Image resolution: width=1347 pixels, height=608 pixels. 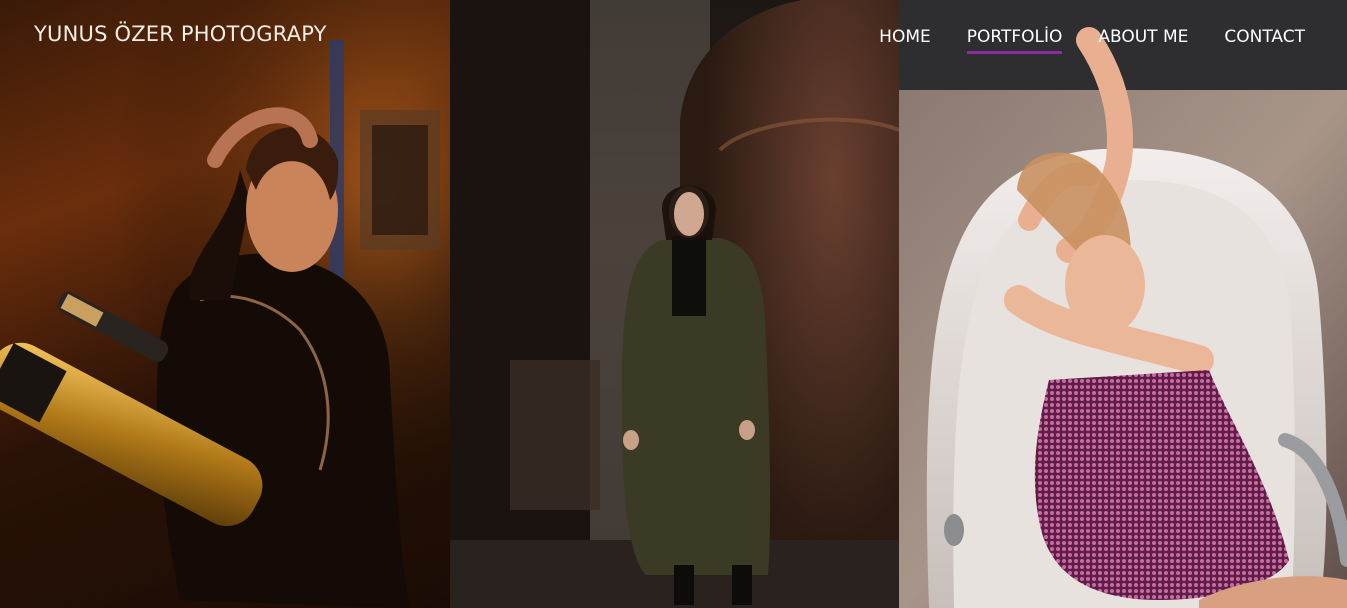 What do you see at coordinates (180, 34) in the screenshot?
I see `brand-title: YUNUS ÖZER PHOTOGRAPY` at bounding box center [180, 34].